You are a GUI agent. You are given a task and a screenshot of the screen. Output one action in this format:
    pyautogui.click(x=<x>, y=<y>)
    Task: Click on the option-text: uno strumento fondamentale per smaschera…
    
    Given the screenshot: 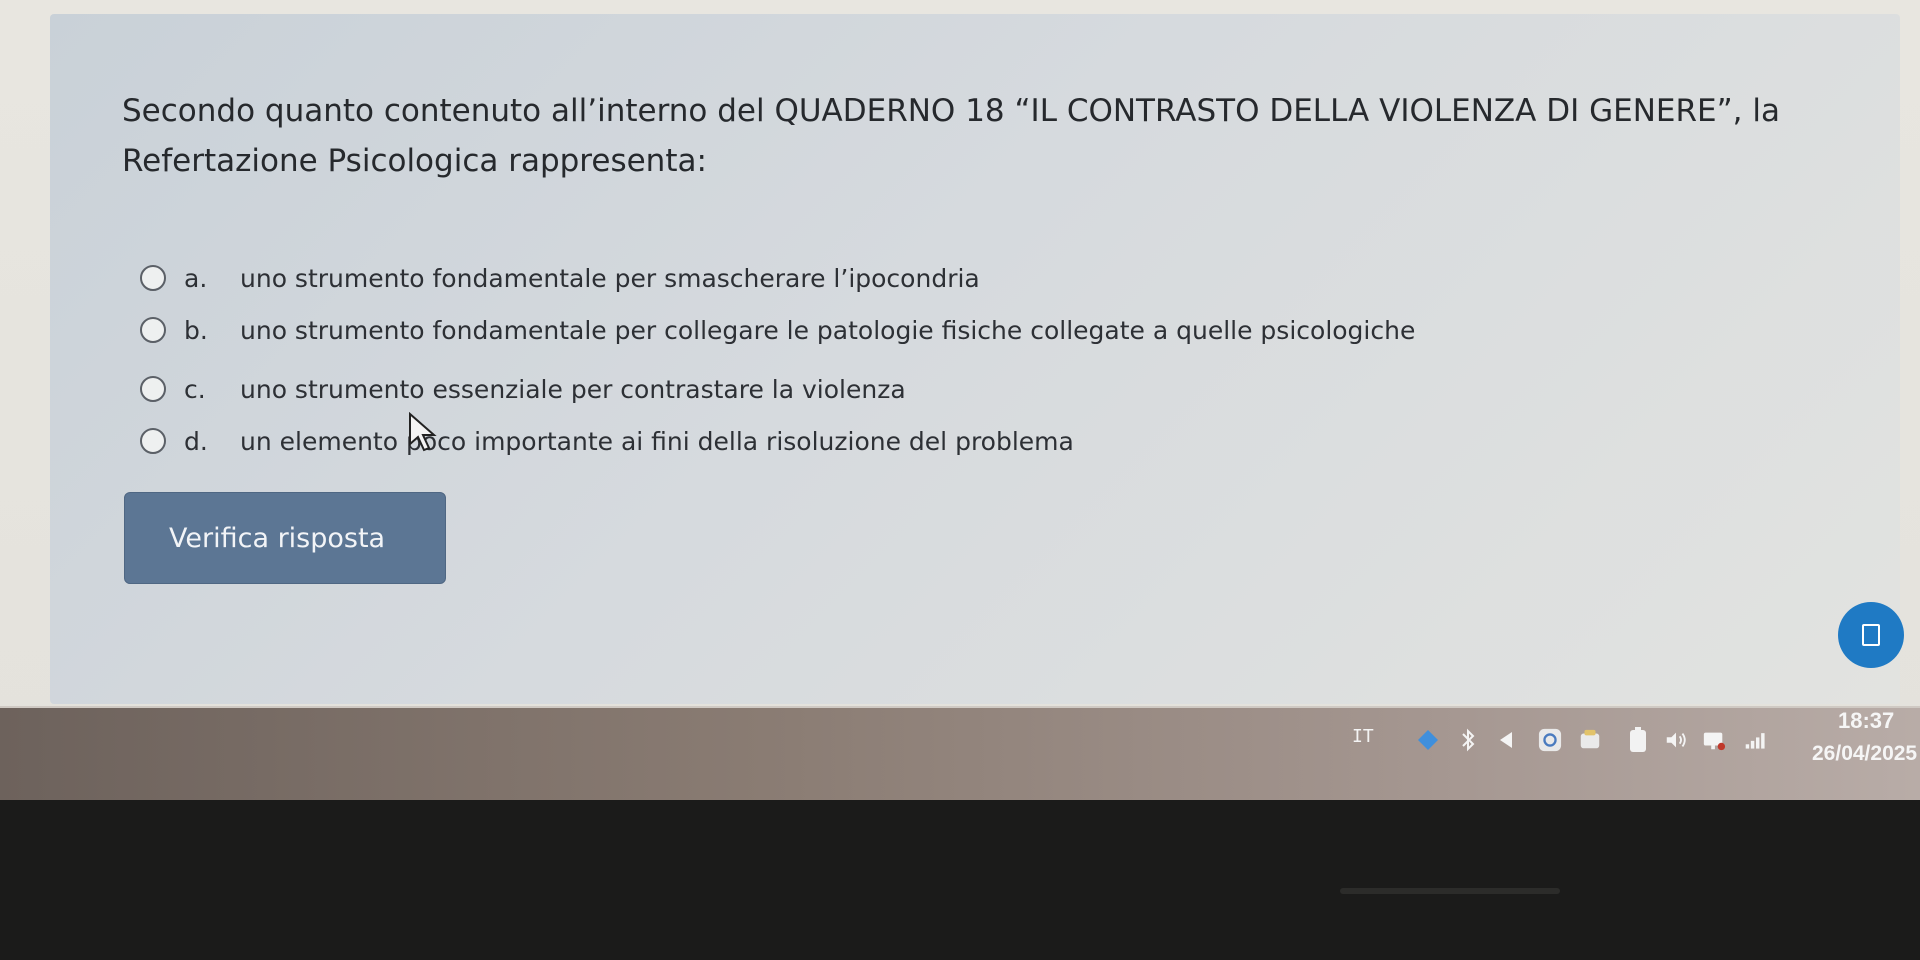 What is the action you would take?
    pyautogui.click(x=610, y=278)
    